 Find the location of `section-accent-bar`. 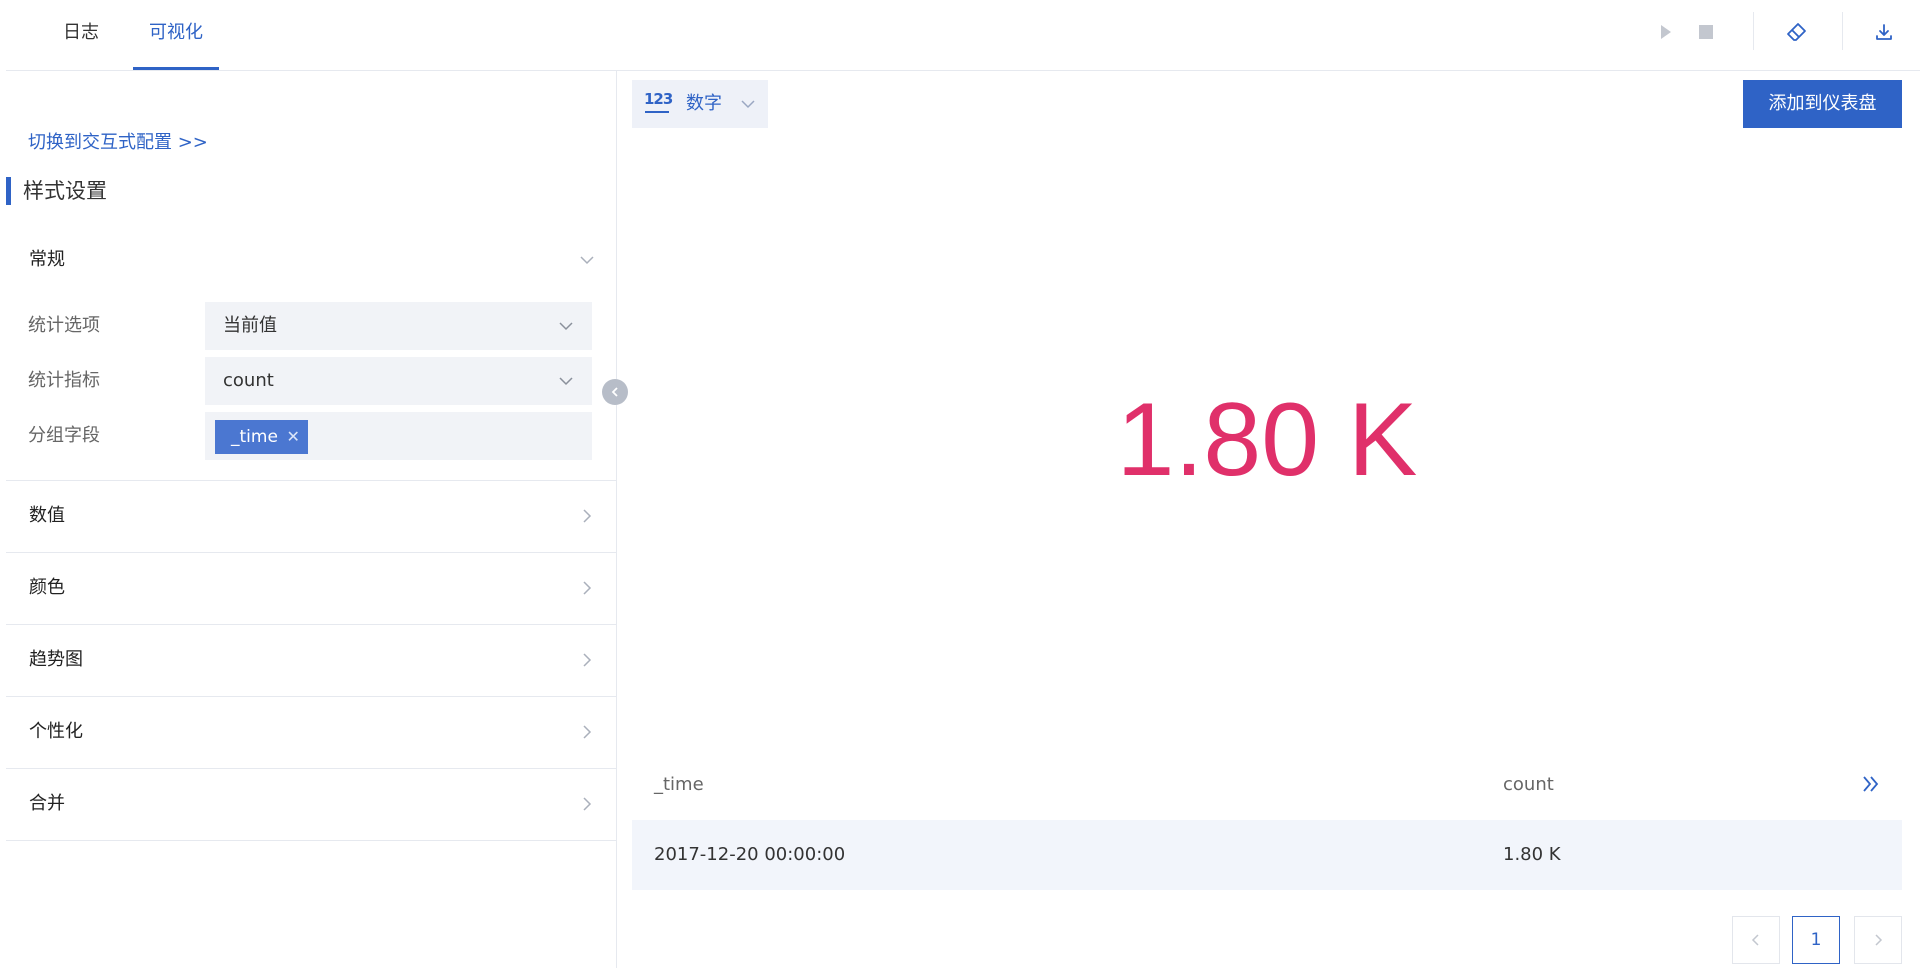

section-accent-bar is located at coordinates (8, 191).